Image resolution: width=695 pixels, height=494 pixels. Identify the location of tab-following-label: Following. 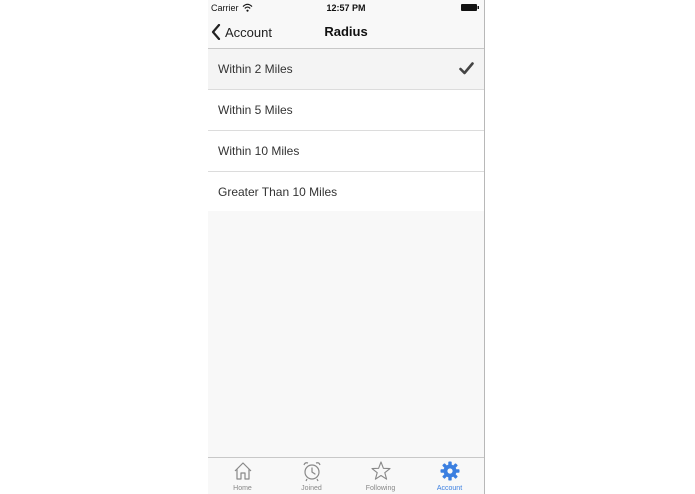
(380, 488).